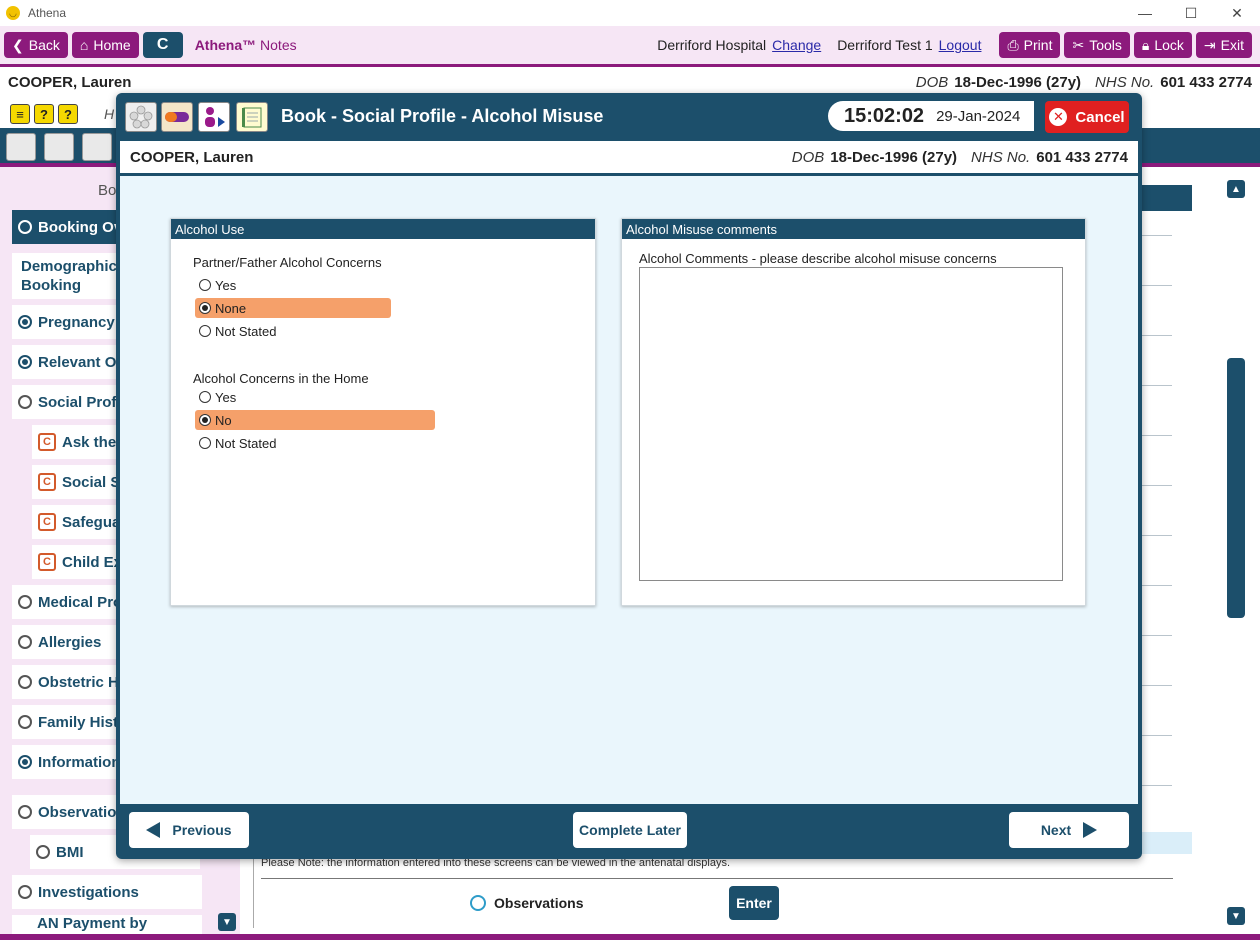 Image resolution: width=1260 pixels, height=940 pixels. I want to click on window-controls: — ☐ ✕, so click(1191, 13).